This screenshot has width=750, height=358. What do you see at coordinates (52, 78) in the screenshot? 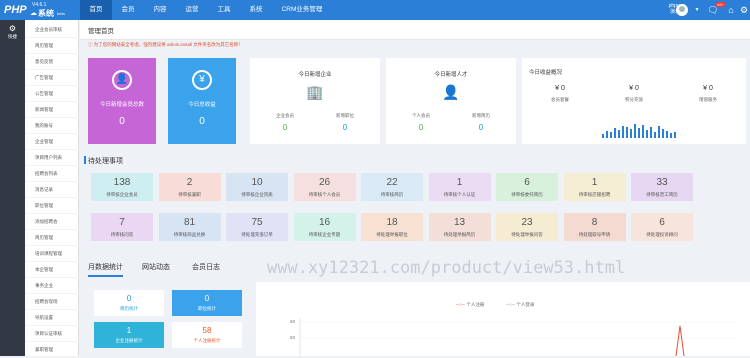
I see `submenu-item: 广告管理` at bounding box center [52, 78].